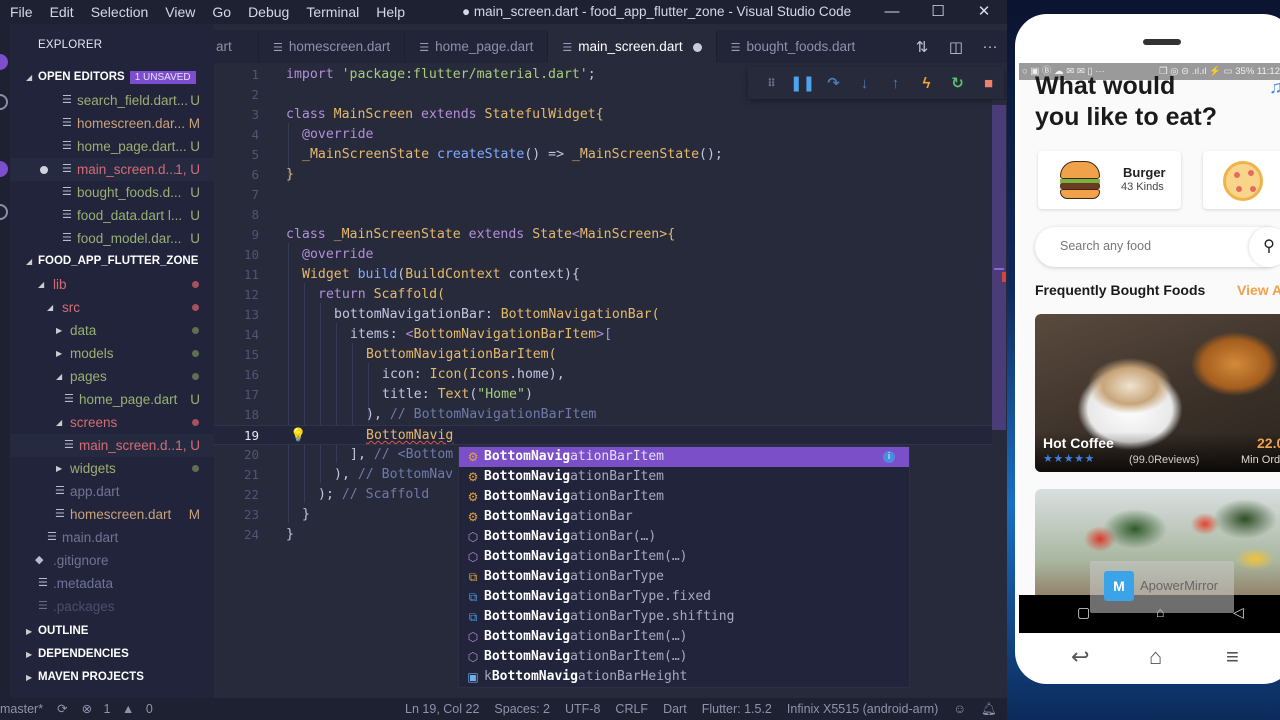 The height and width of the screenshot is (720, 1280). I want to click on lightbulb-icon: 💡, so click(298, 436).